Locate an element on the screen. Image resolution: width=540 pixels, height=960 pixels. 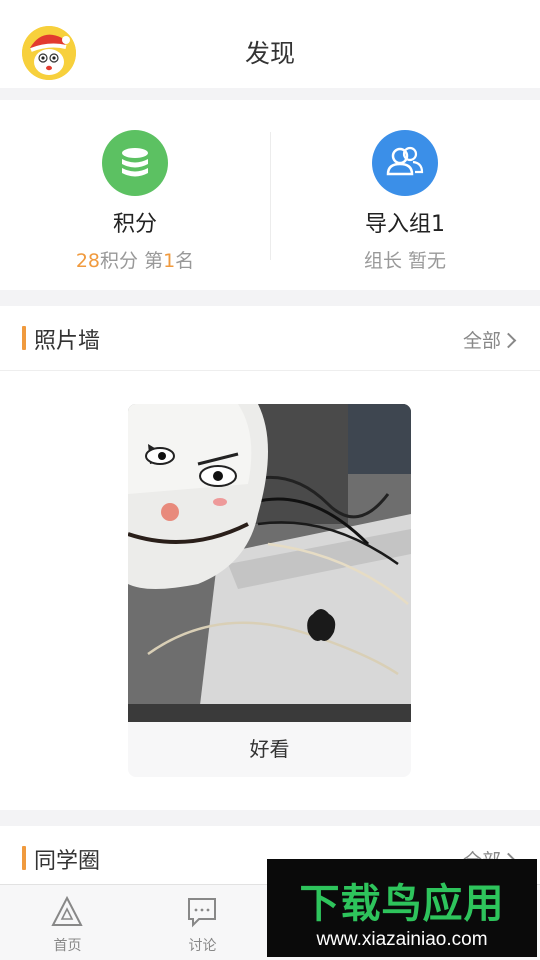
points-title: 积分 is located at coordinates (134, 224).